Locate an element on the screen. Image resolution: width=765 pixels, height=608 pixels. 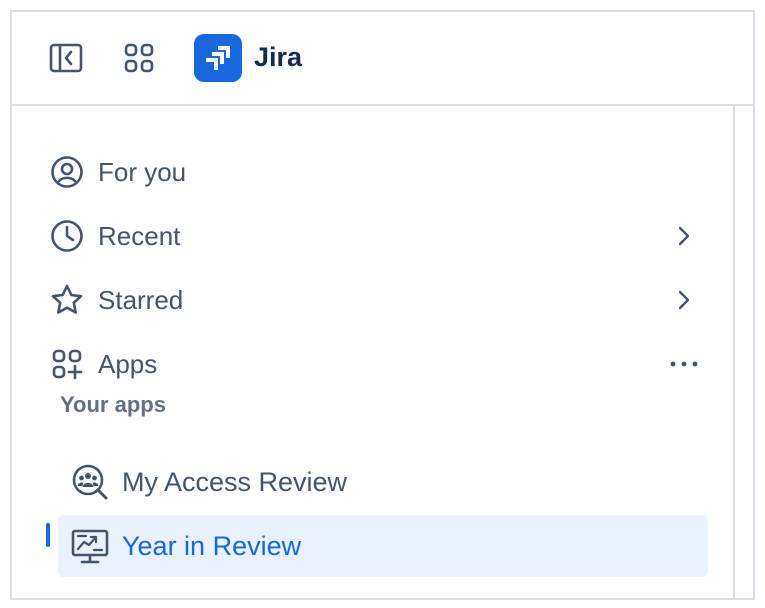
star-icon is located at coordinates (67, 300).